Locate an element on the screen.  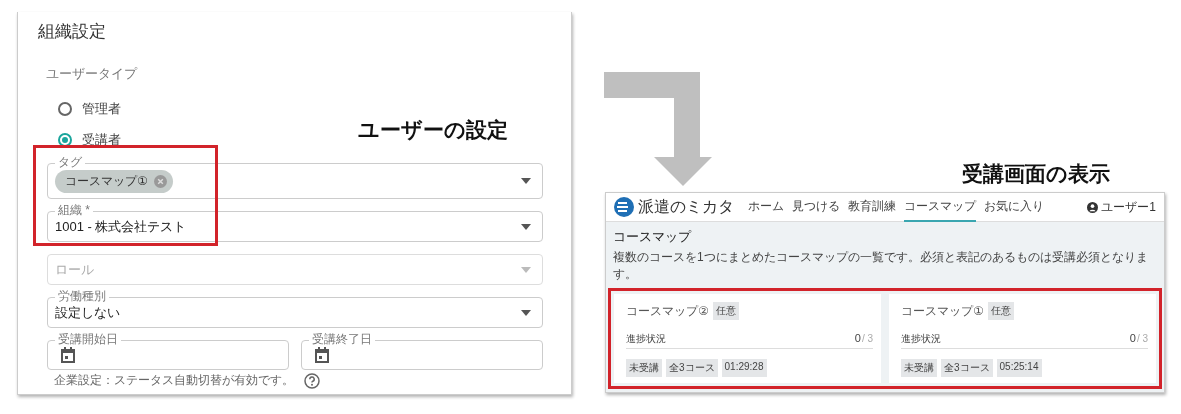
nav-tab: ホーム is located at coordinates (766, 207).